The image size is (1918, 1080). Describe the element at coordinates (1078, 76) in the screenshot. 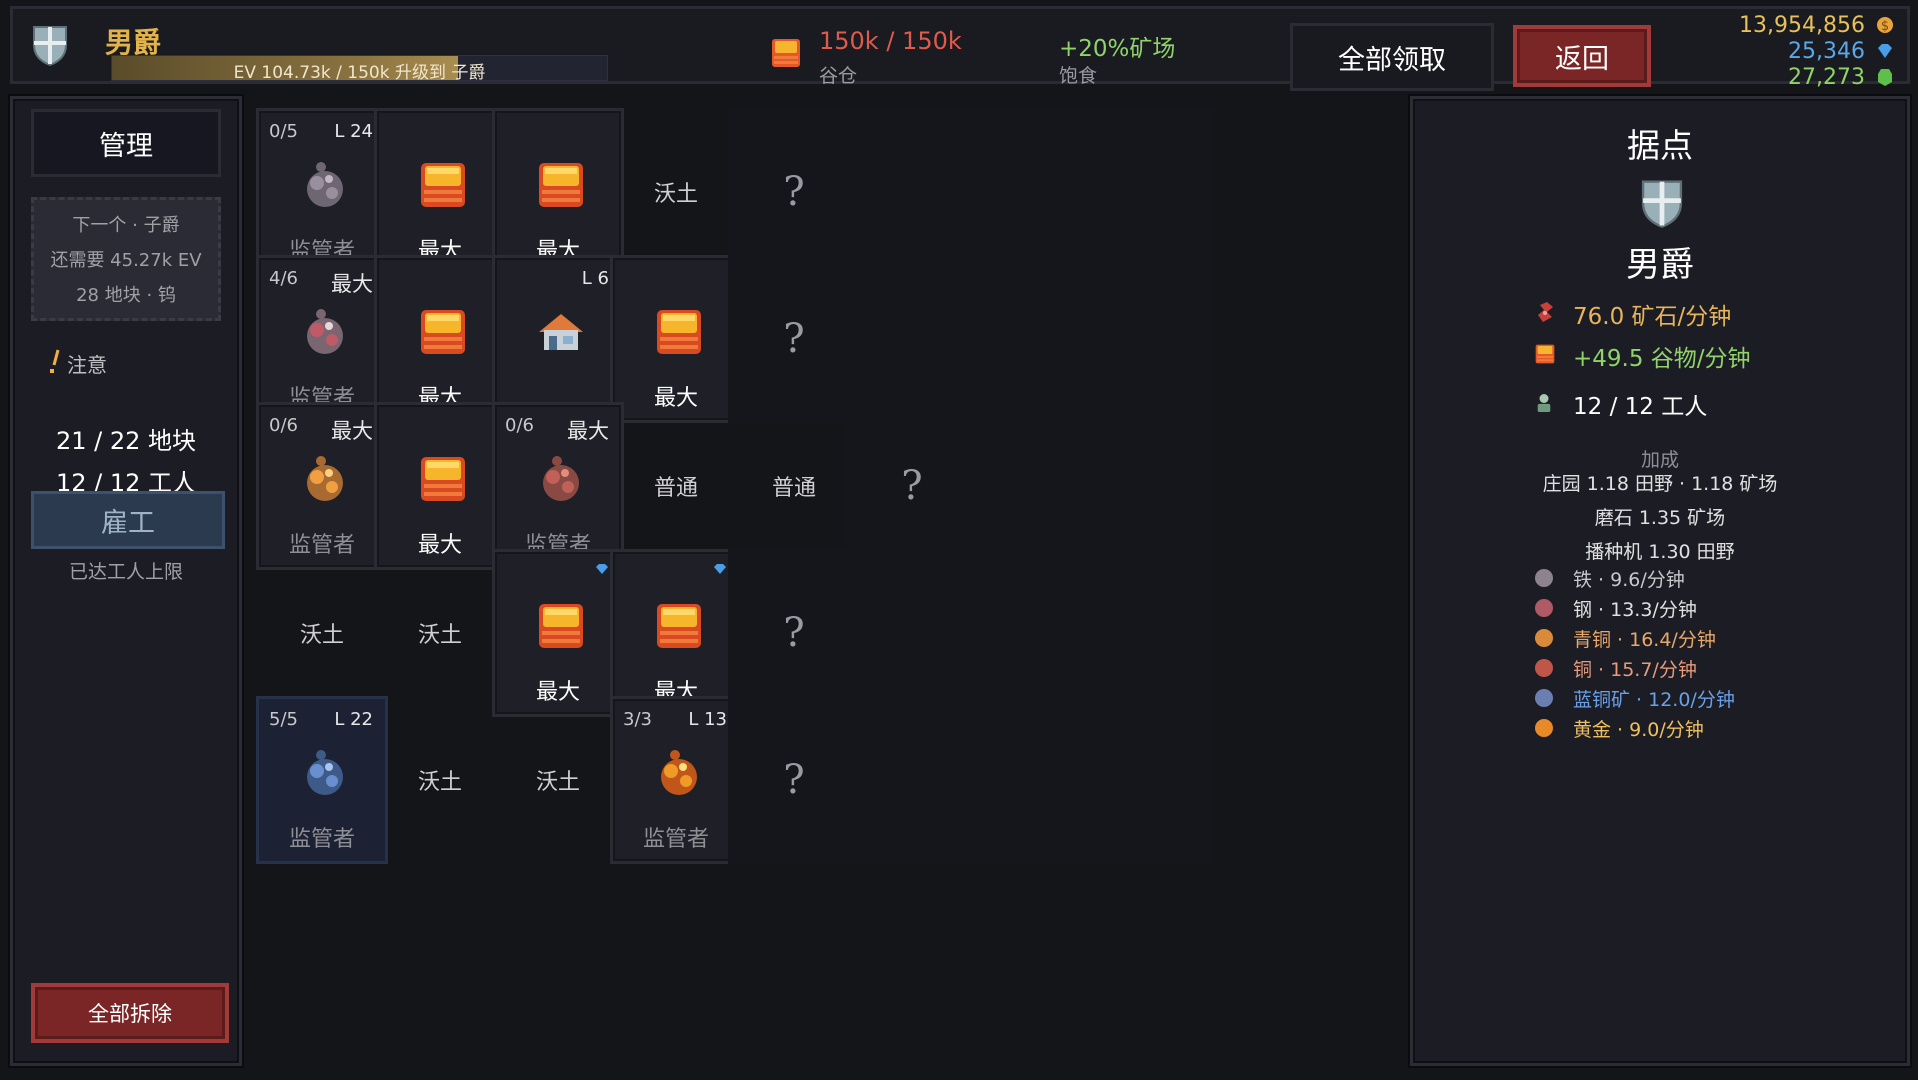

I see `boost-label: 饱食` at that location.